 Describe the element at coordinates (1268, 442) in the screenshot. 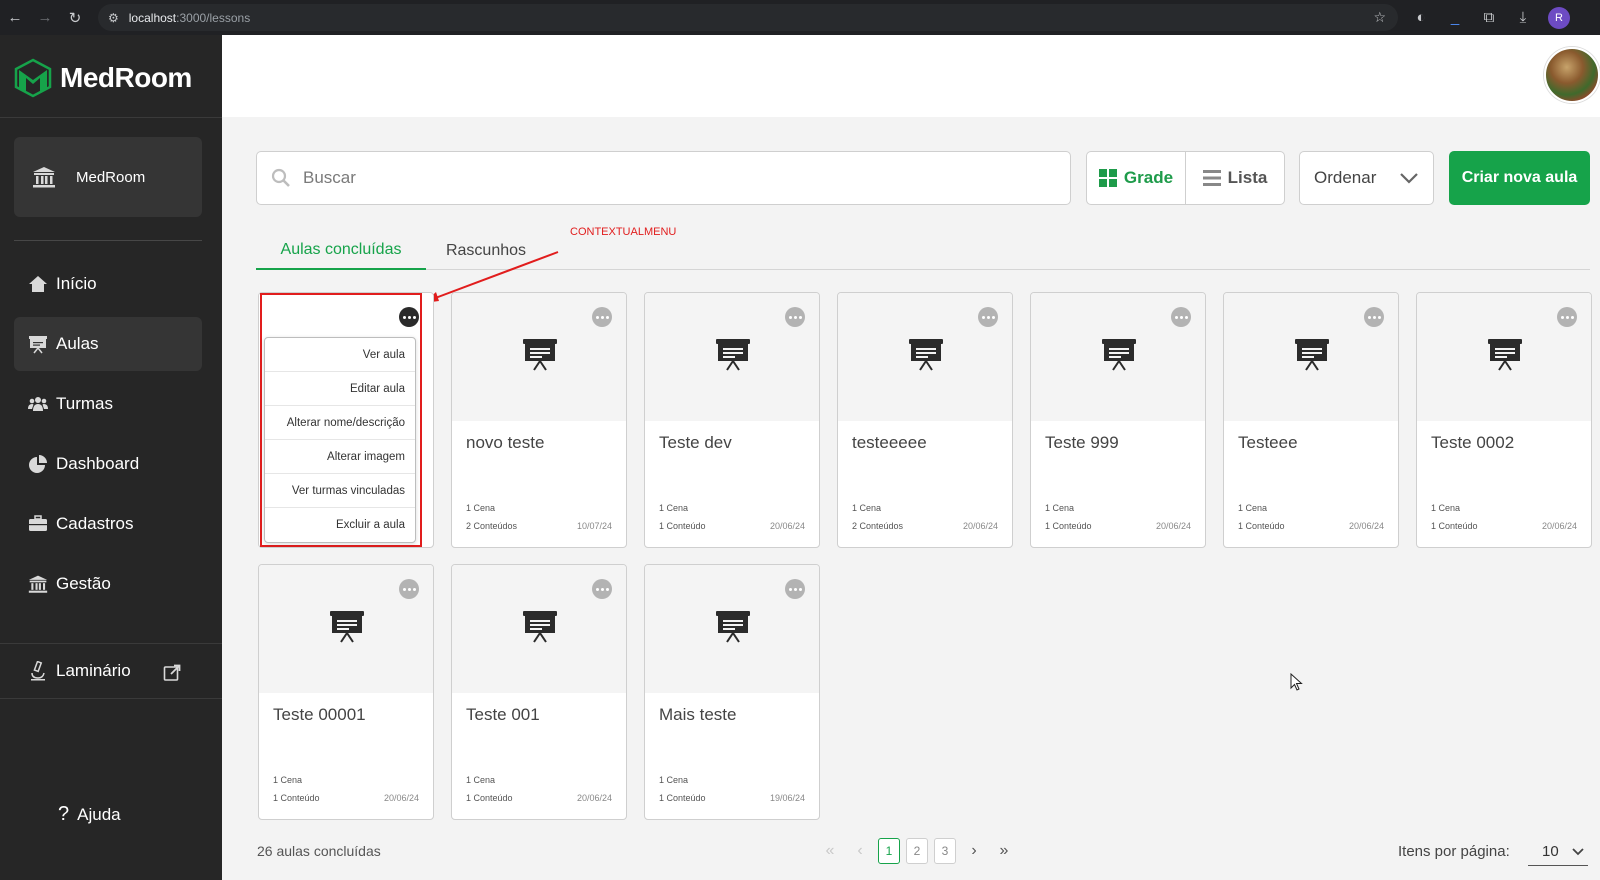

I see `lesson-title: Testeee` at that location.